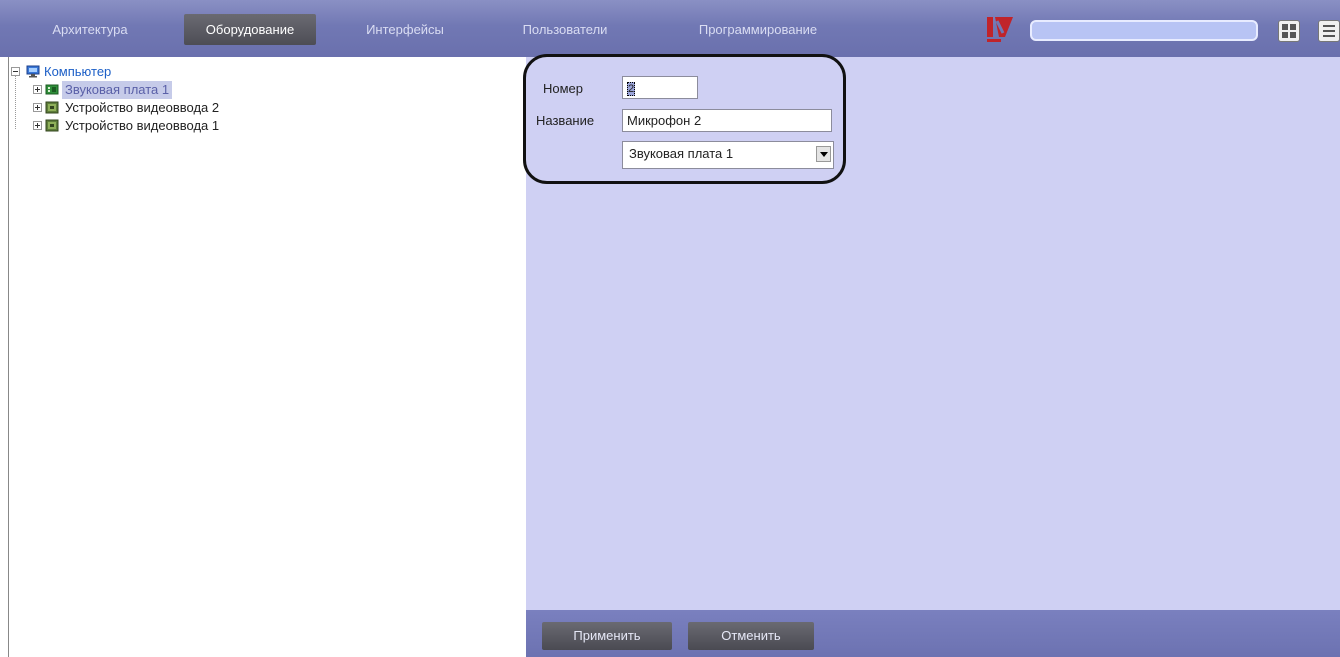 The width and height of the screenshot is (1340, 657). Describe the element at coordinates (1000, 29) in the screenshot. I see `itv-logo-icon` at that location.